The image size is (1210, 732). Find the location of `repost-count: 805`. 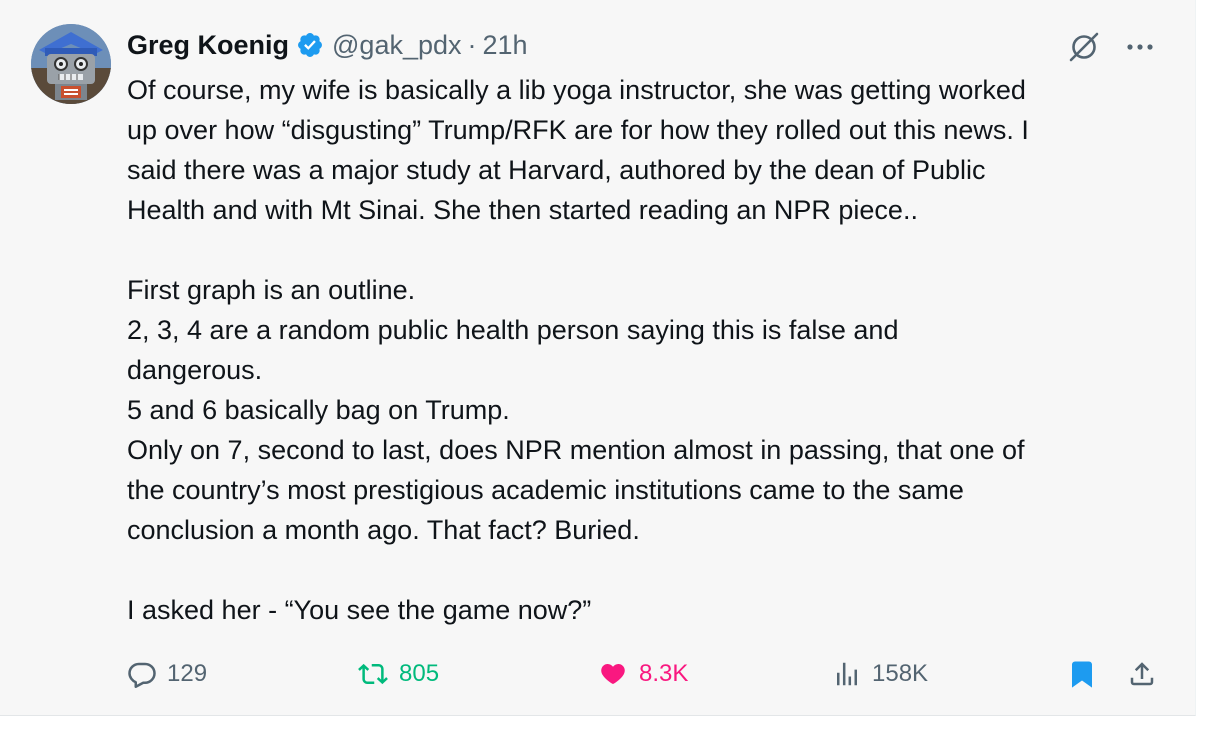

repost-count: 805 is located at coordinates (419, 673).